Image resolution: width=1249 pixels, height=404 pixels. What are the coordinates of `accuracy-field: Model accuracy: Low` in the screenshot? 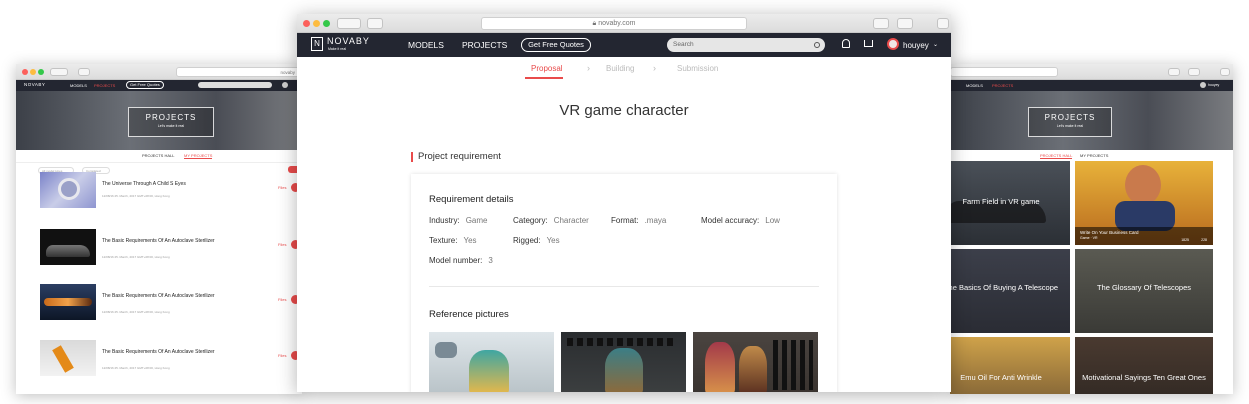 It's located at (740, 220).